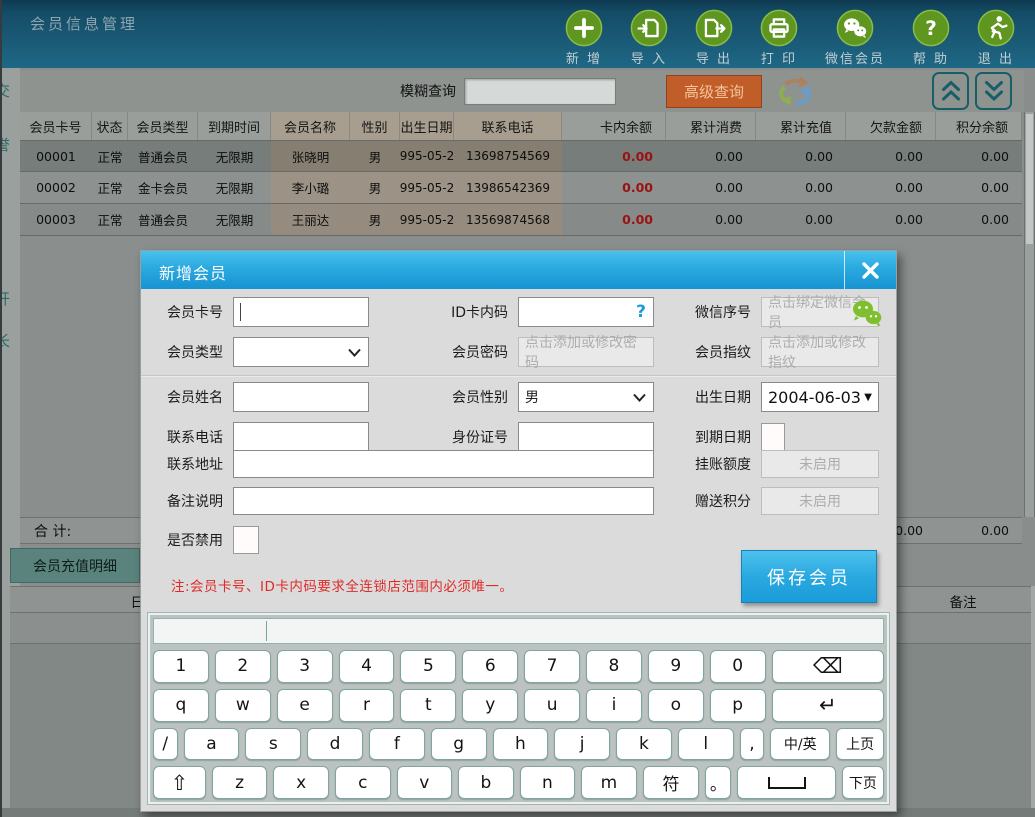  I want to click on column-header: 会员卡号, so click(56, 126).